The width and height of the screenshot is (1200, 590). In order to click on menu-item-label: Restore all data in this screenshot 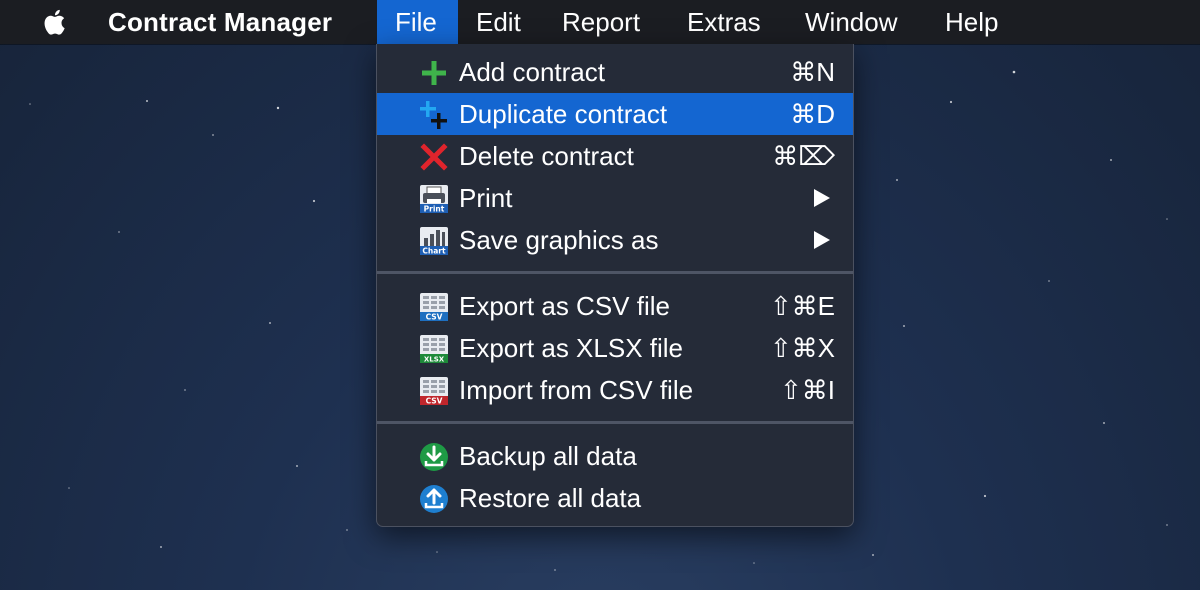, I will do `click(550, 498)`.